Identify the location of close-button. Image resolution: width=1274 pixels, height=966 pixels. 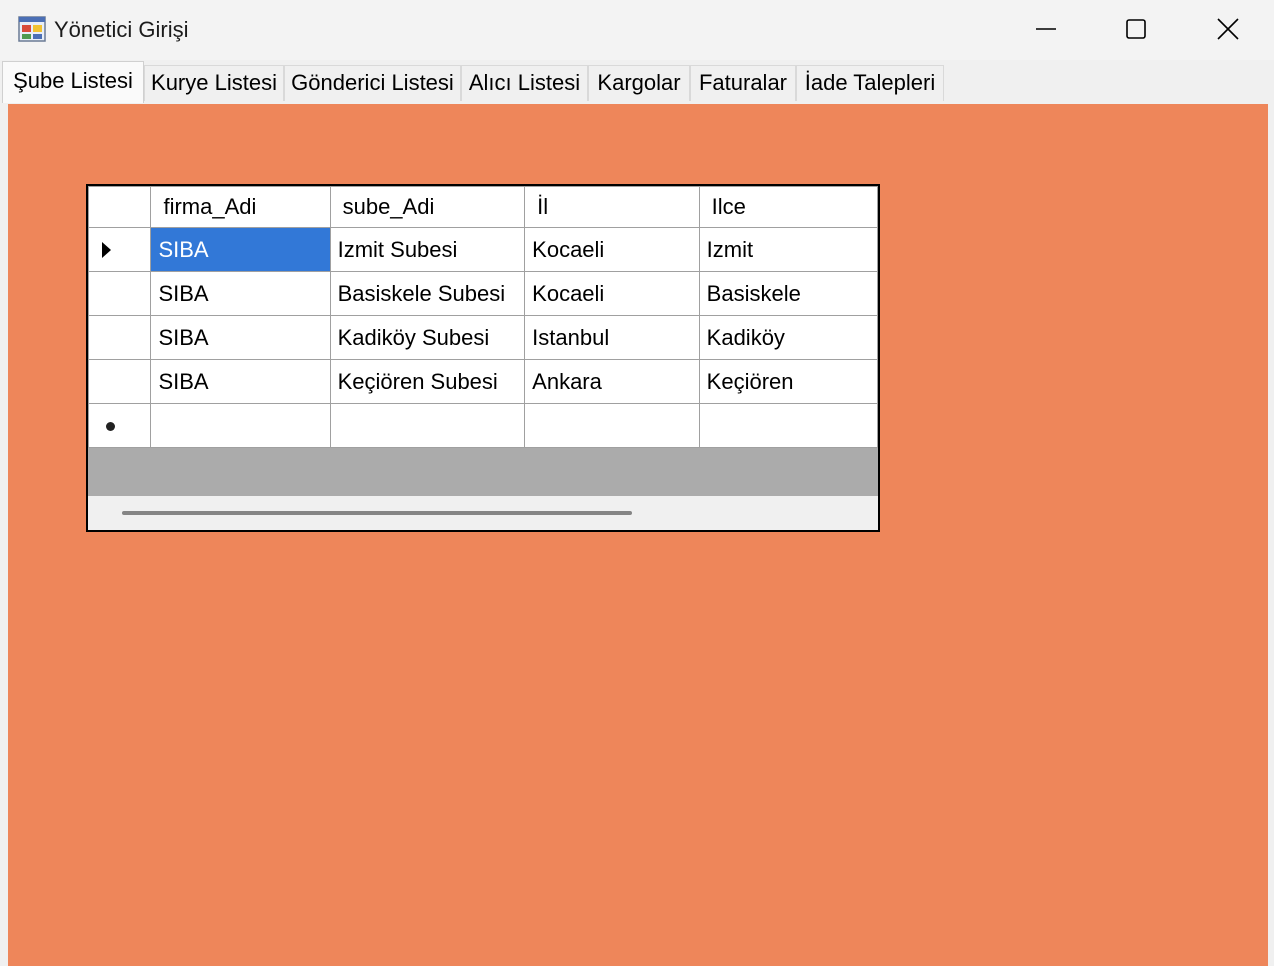
(1228, 29).